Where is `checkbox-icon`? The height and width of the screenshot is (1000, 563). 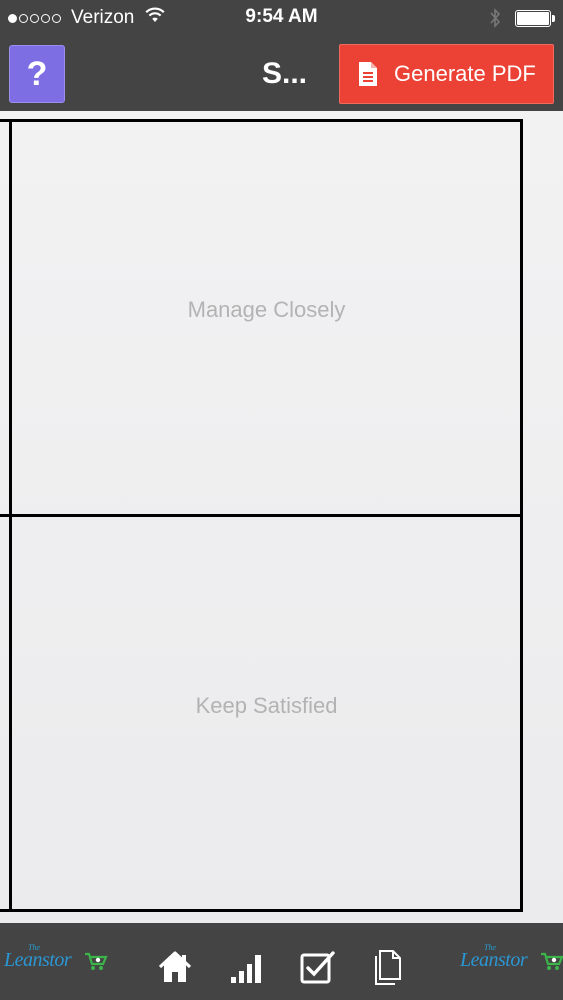 checkbox-icon is located at coordinates (318, 969).